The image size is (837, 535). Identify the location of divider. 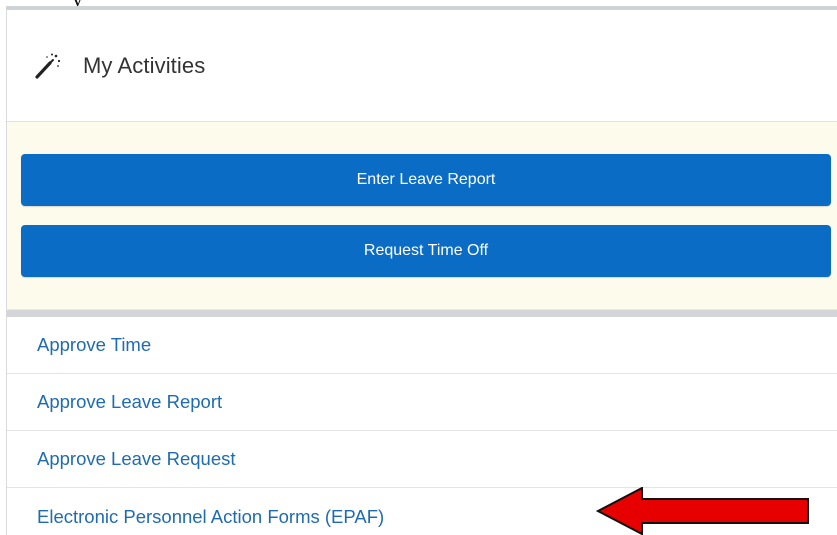
(422, 313).